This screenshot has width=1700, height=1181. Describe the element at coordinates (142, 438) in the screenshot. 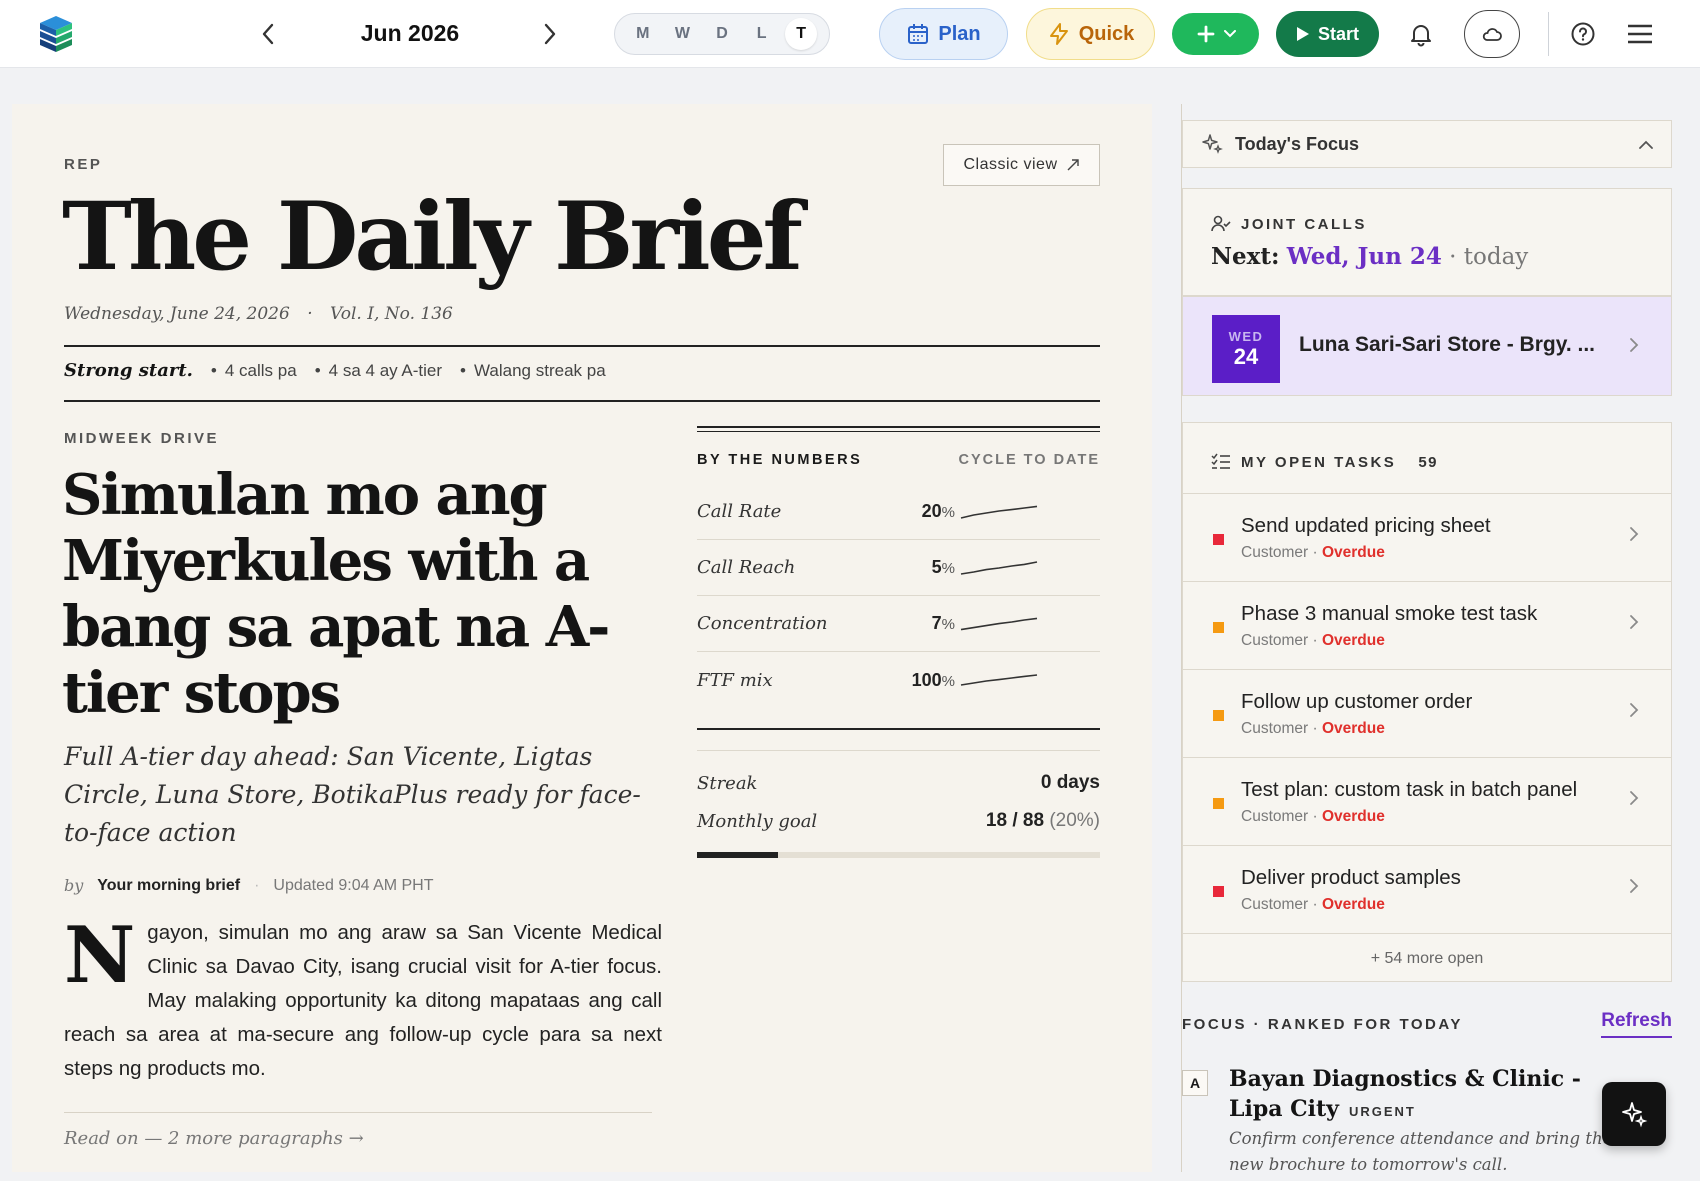

I see `section-kicker: MIDWEEK DRIVE` at that location.